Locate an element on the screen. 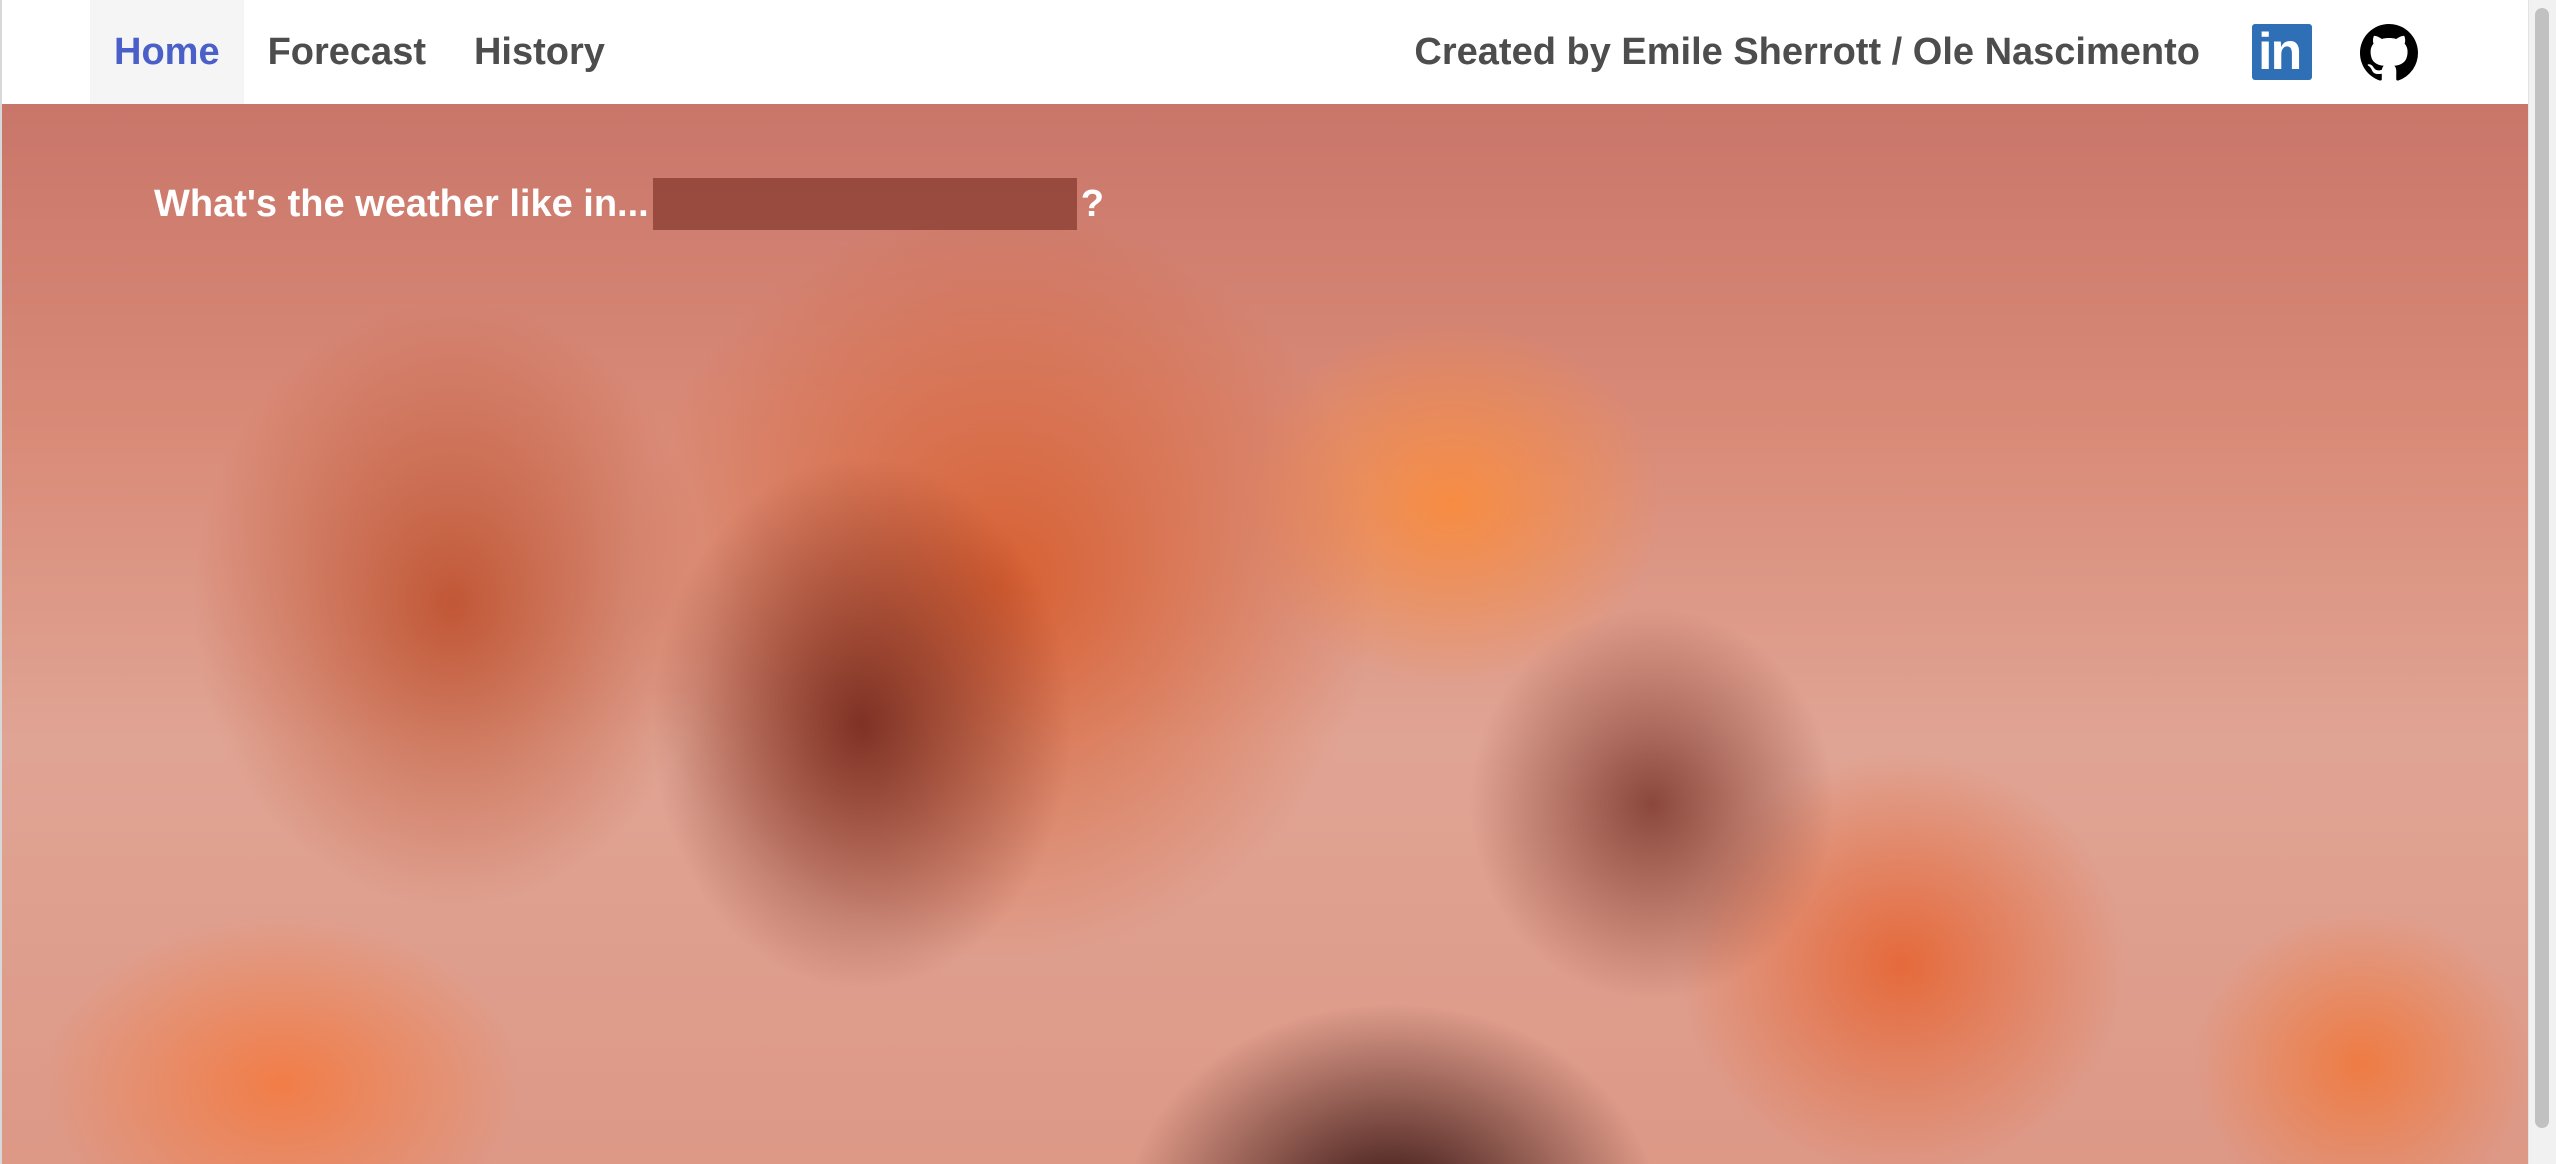 The height and width of the screenshot is (1164, 2556). nav-links: Home Forecast History is located at coordinates (359, 52).